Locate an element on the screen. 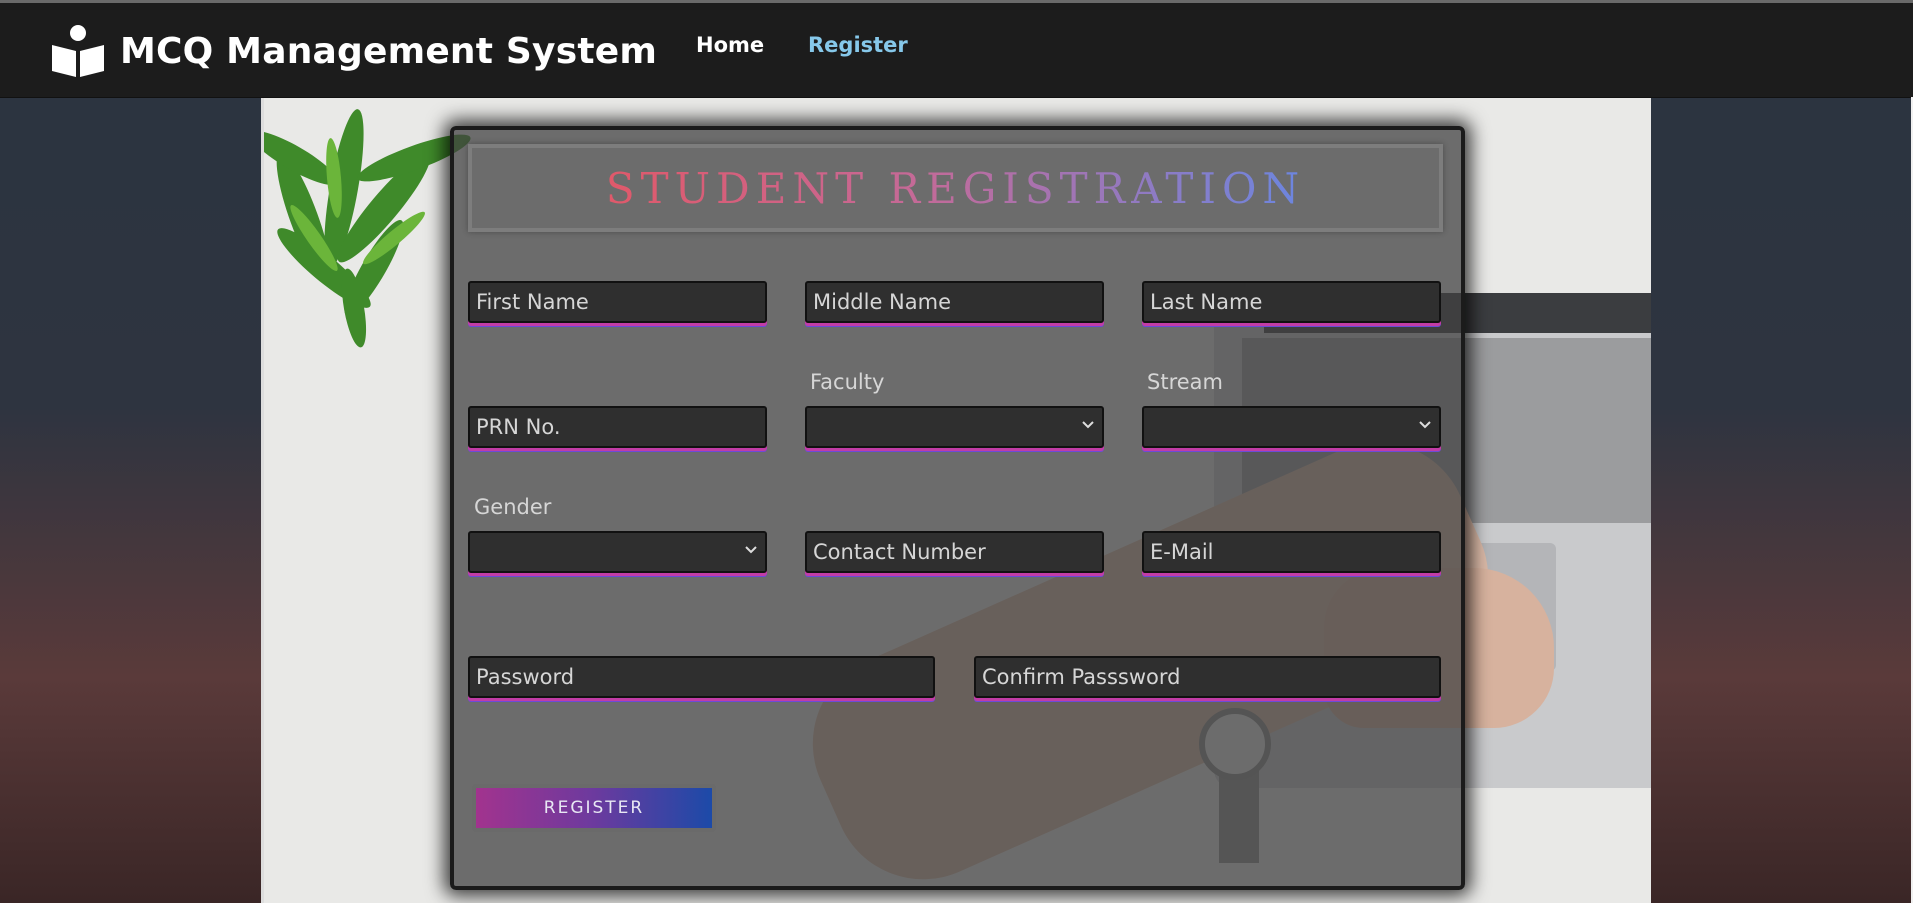 The image size is (1913, 903). email-field is located at coordinates (1291, 552).